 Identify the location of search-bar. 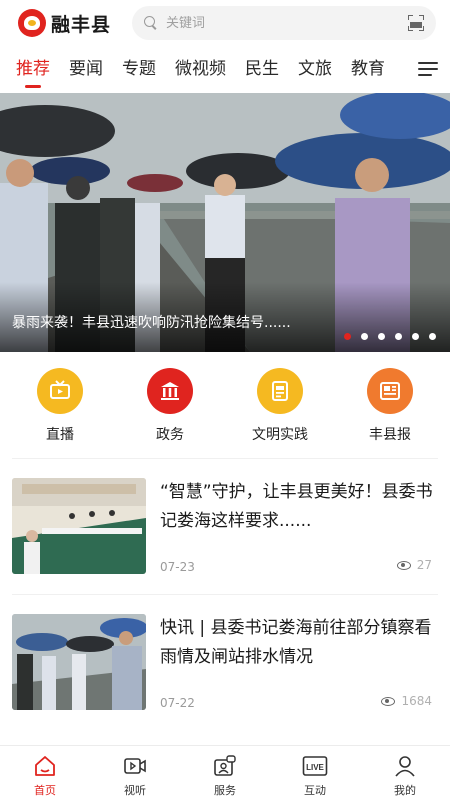
(284, 23).